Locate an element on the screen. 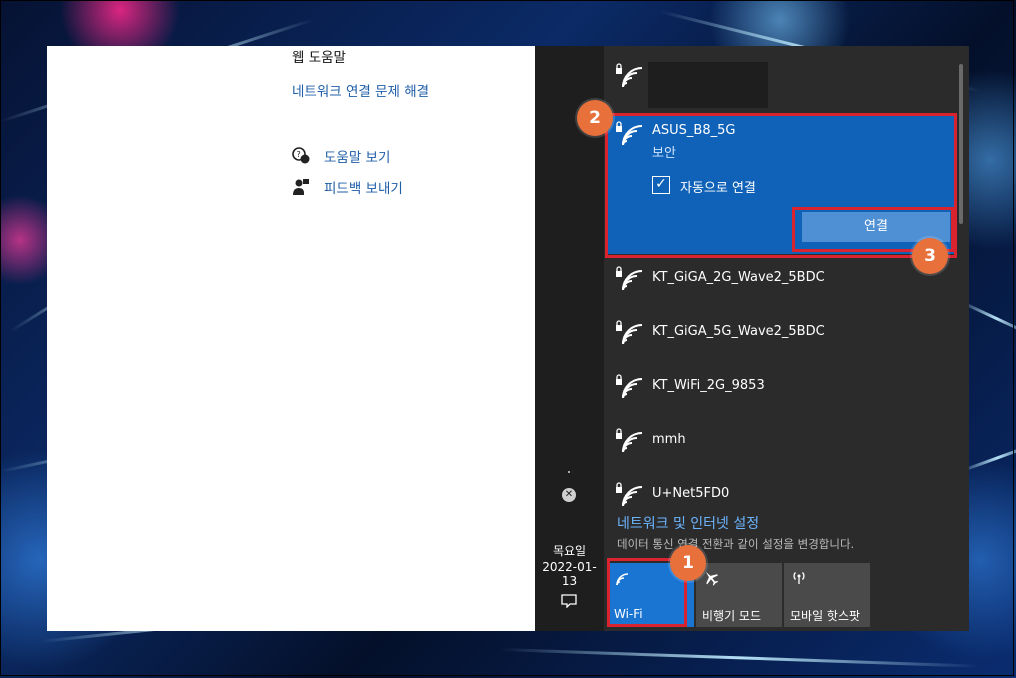  airplane-icon is located at coordinates (712, 578).